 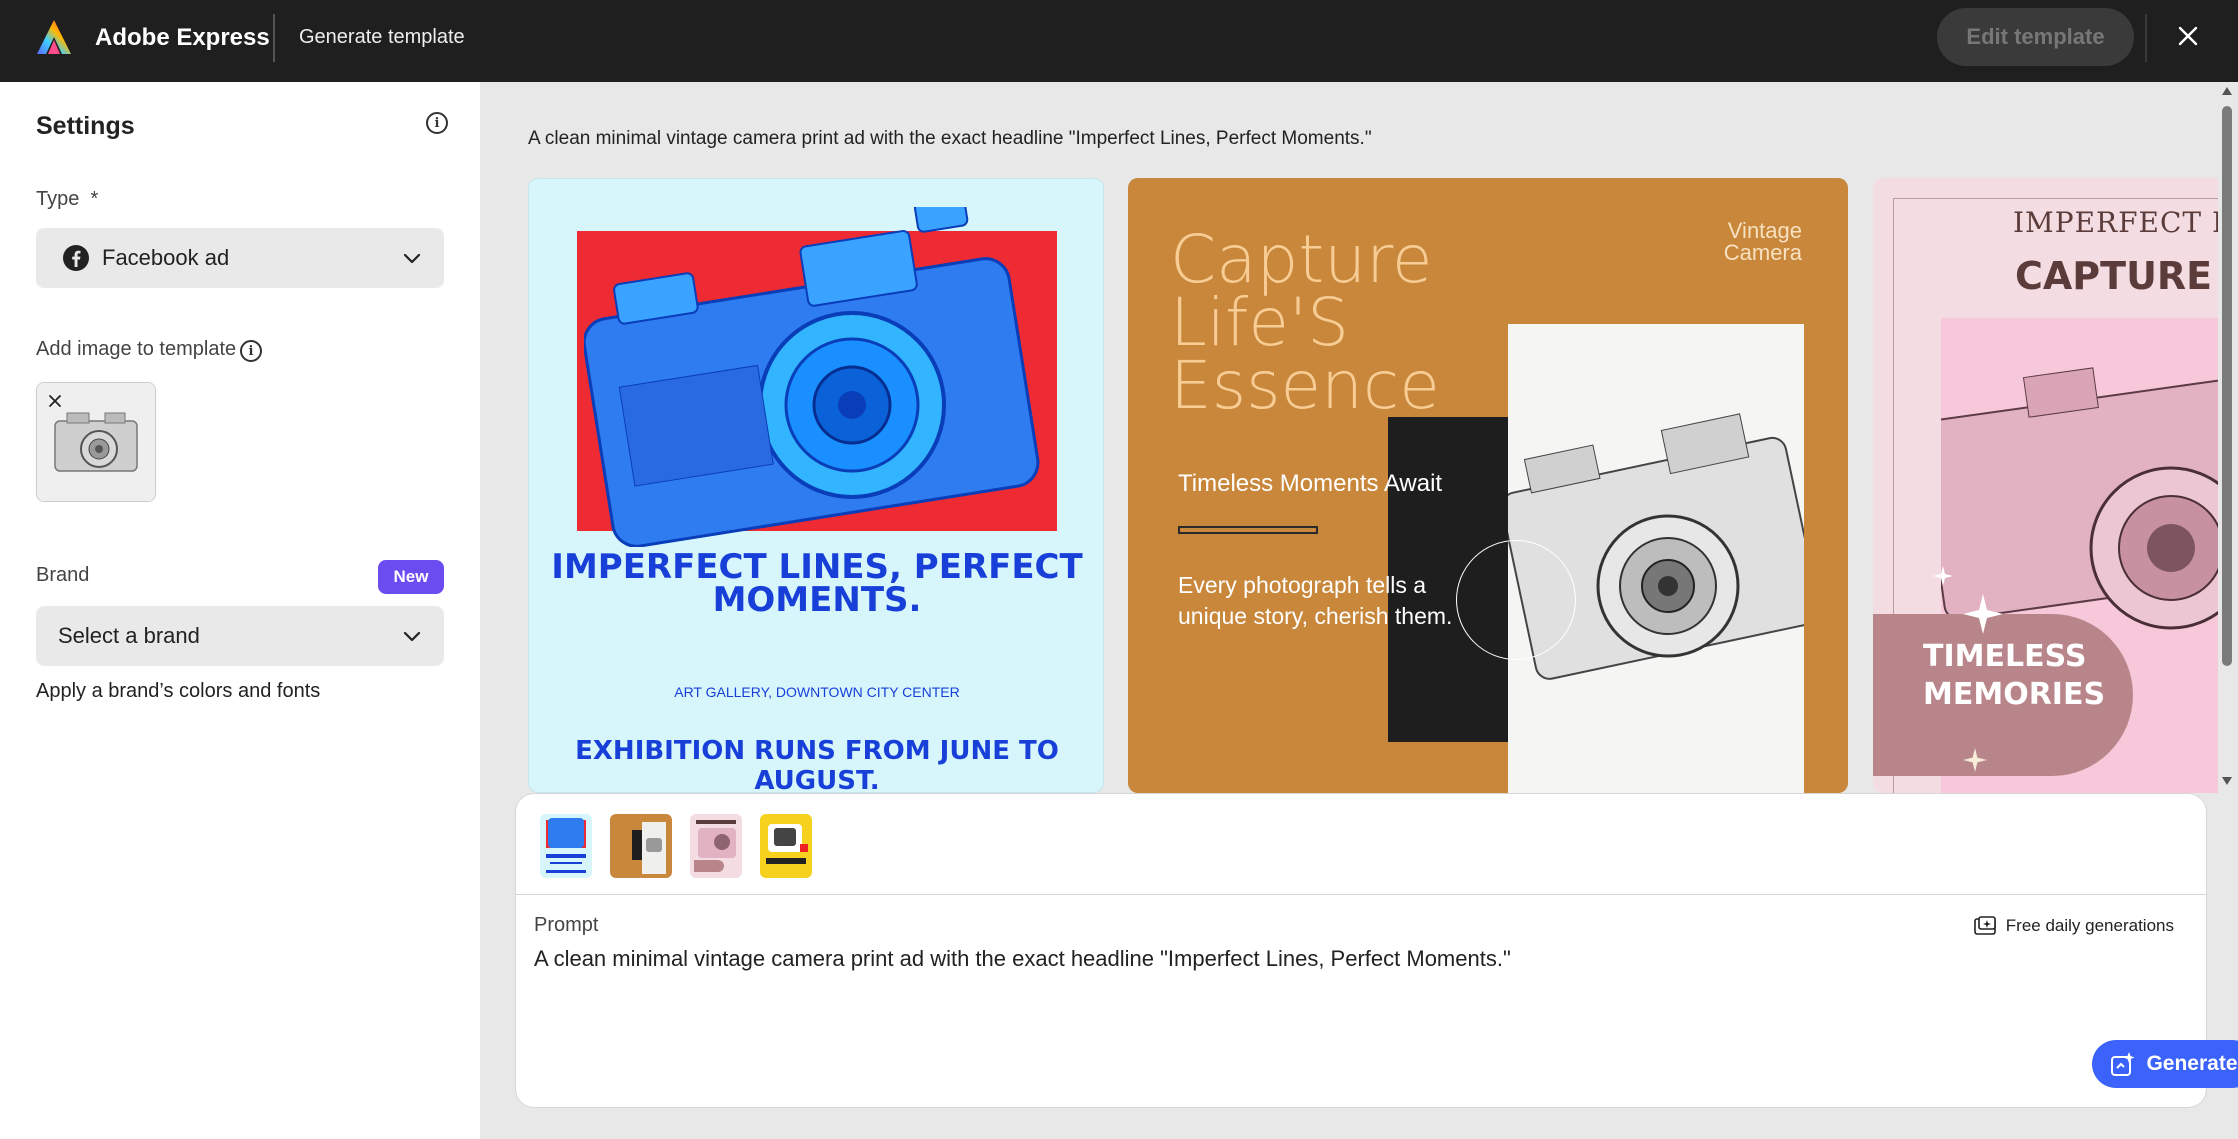 What do you see at coordinates (812, 377) in the screenshot?
I see `blue-camera-image` at bounding box center [812, 377].